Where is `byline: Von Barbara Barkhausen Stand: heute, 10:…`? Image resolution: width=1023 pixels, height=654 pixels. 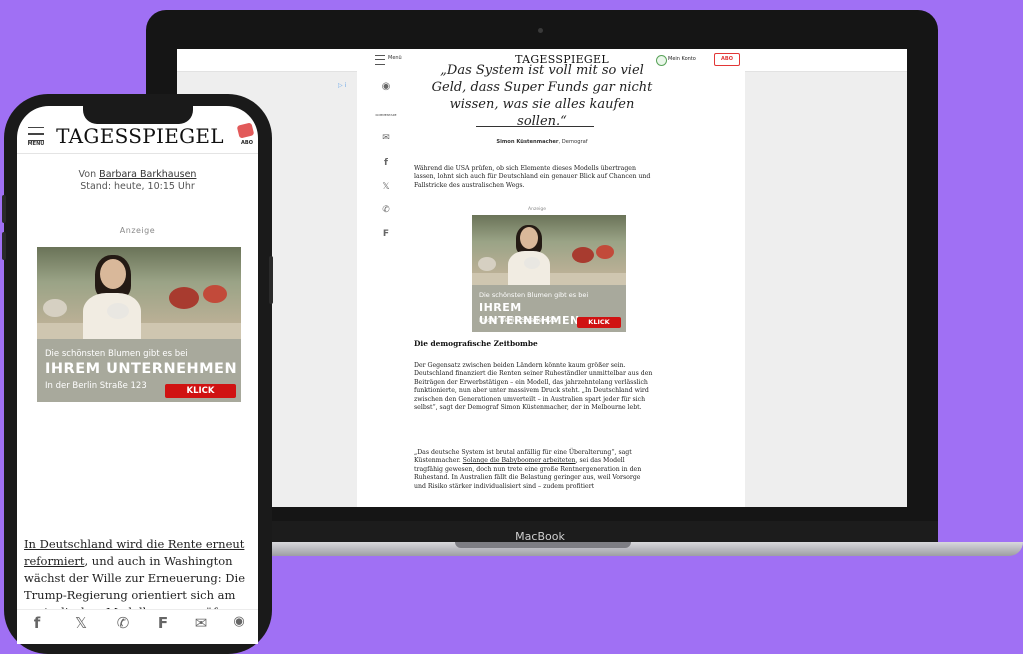 byline: Von Barbara Barkhausen Stand: heute, 10:… is located at coordinates (137, 181).